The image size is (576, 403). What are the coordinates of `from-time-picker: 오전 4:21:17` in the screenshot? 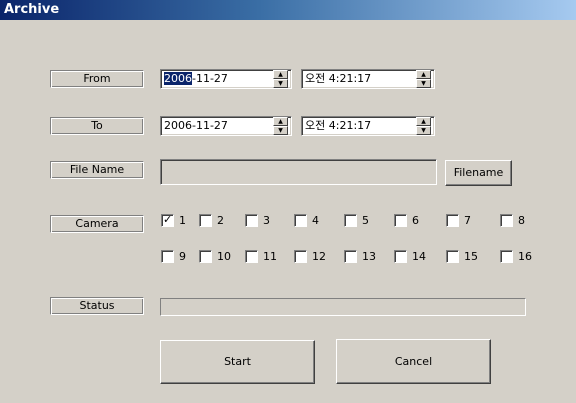 It's located at (368, 79).